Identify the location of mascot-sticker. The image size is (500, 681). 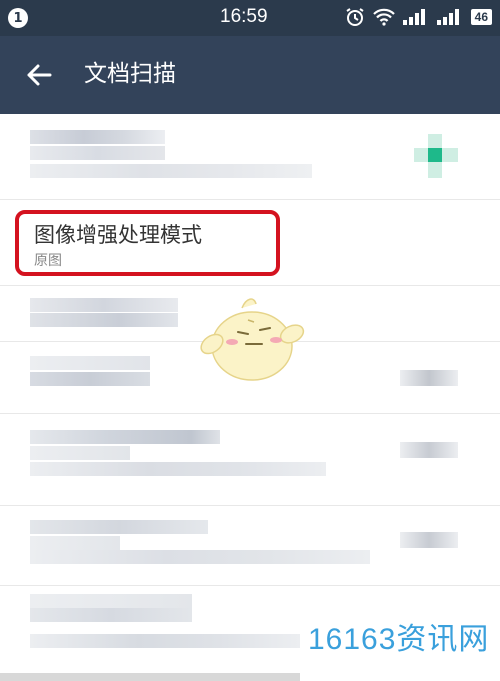
(252, 340).